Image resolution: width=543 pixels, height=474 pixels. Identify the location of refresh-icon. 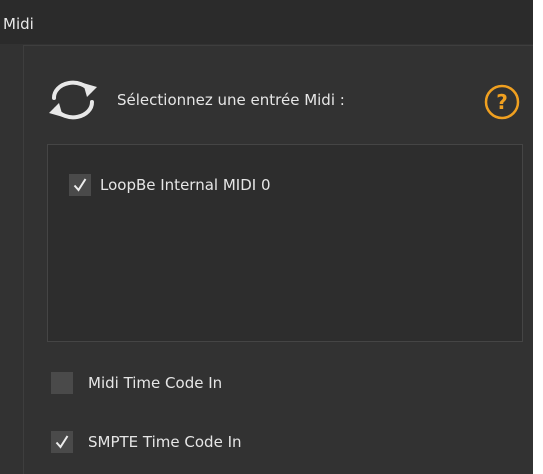
(73, 100).